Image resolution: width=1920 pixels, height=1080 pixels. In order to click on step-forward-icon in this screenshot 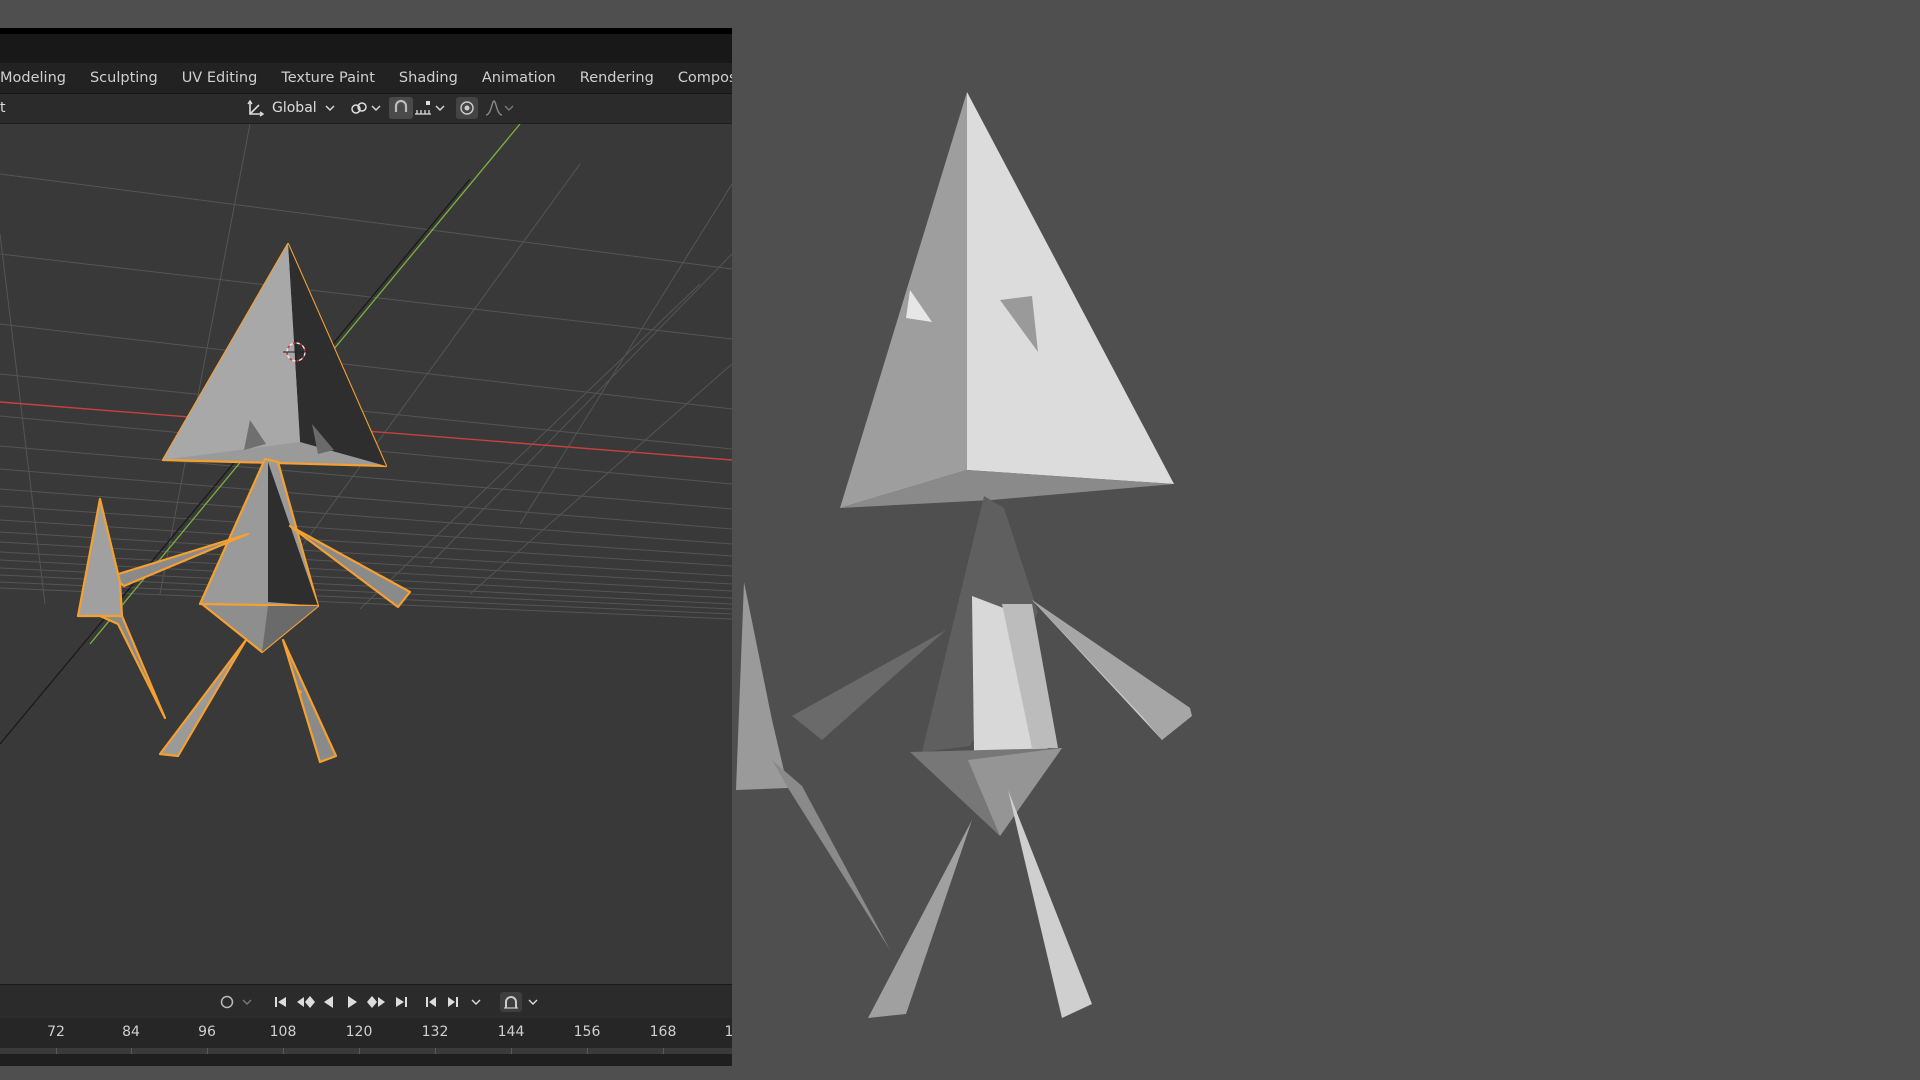, I will do `click(453, 1002)`.